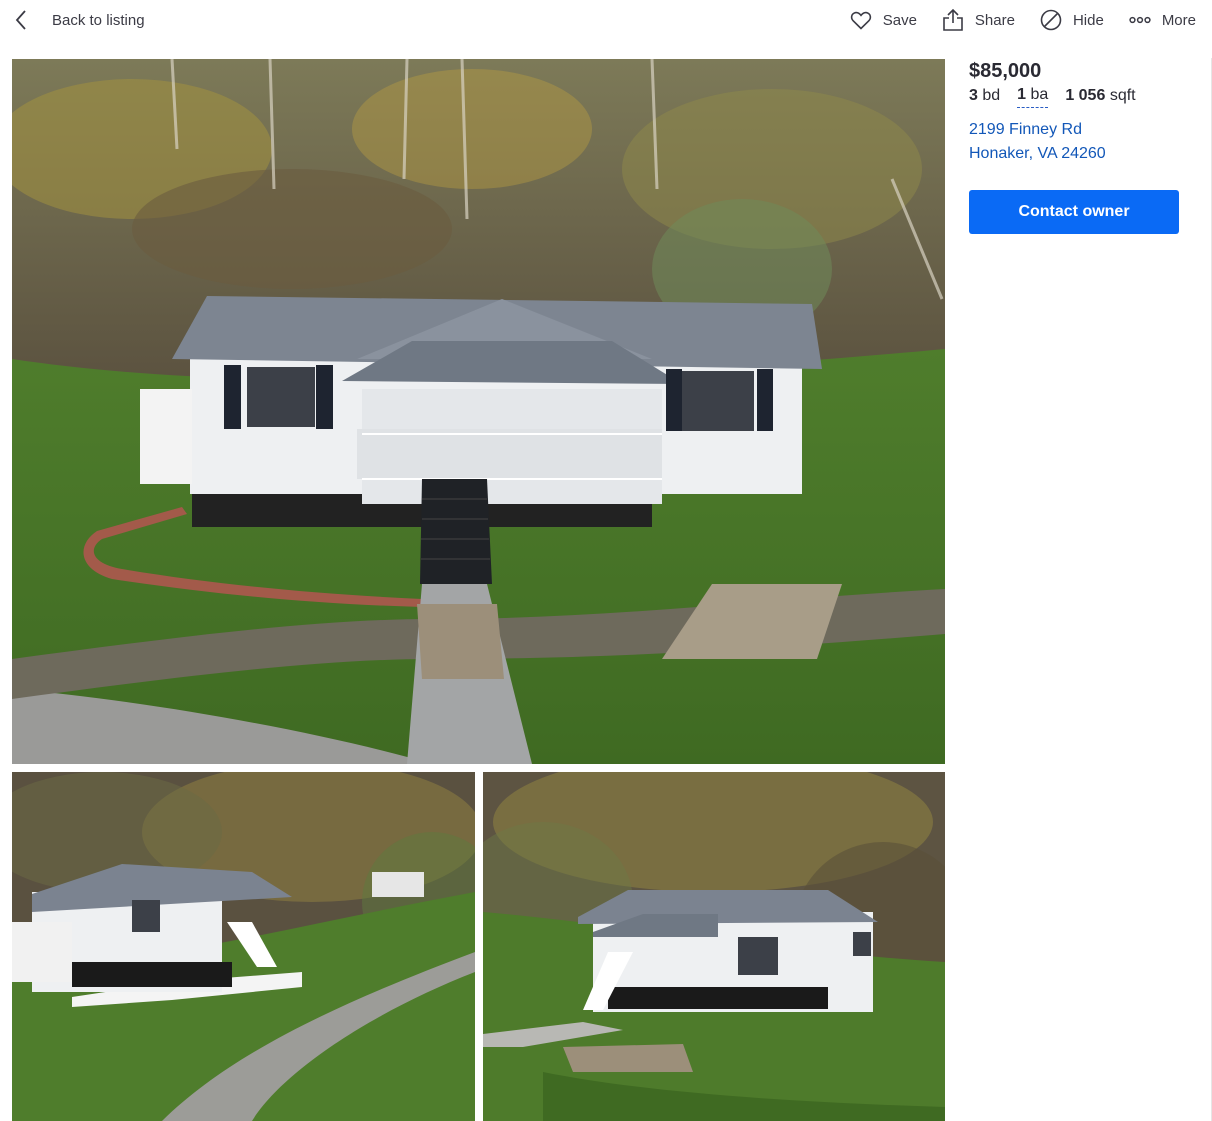 The height and width of the screenshot is (1121, 1212). I want to click on hide-icon, so click(1051, 20).